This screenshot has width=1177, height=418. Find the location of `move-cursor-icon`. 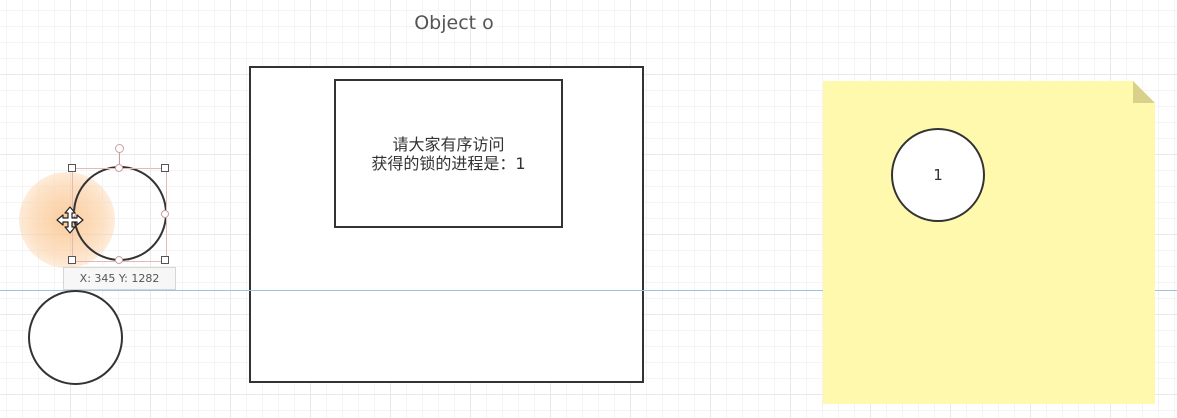

move-cursor-icon is located at coordinates (70, 220).